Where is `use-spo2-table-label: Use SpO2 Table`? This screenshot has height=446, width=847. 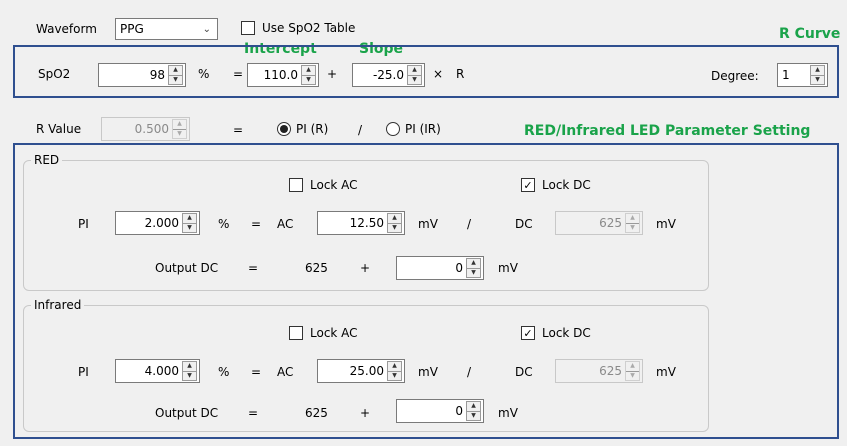
use-spo2-table-label: Use SpO2 Table is located at coordinates (309, 28).